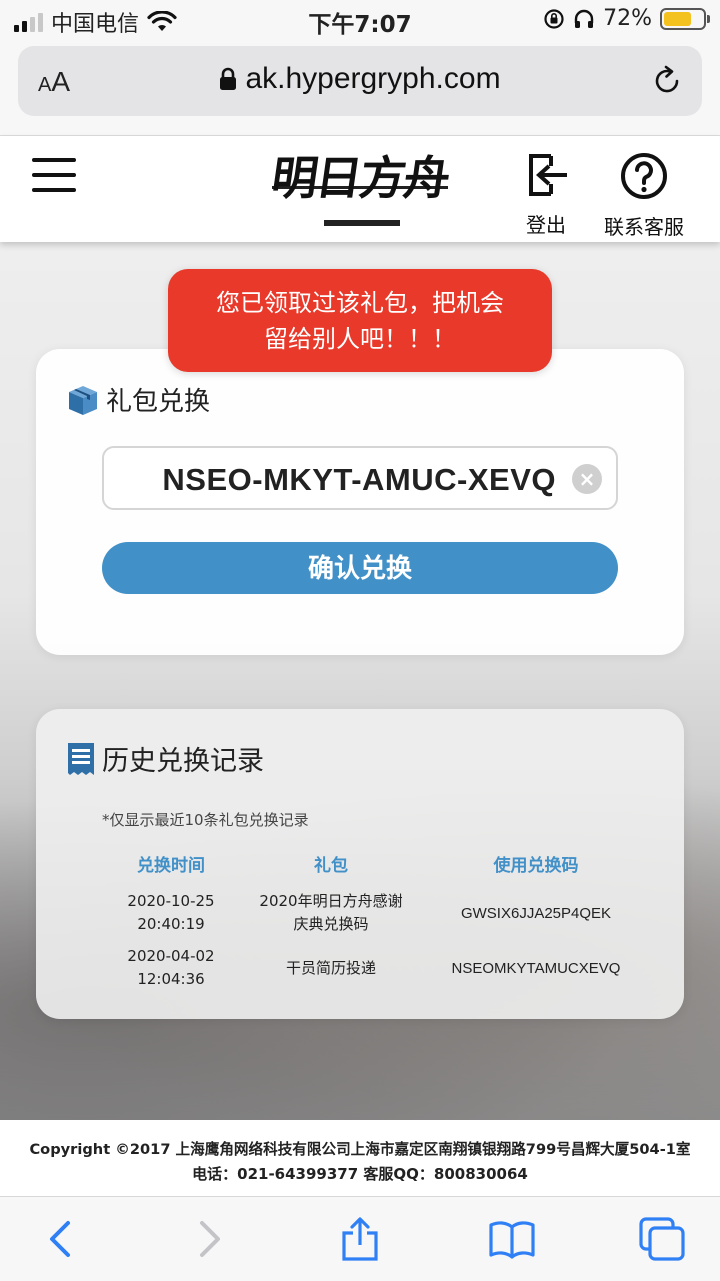  Describe the element at coordinates (360, 568) in the screenshot. I see `confirm-redeem-button: 确认兑换` at that location.